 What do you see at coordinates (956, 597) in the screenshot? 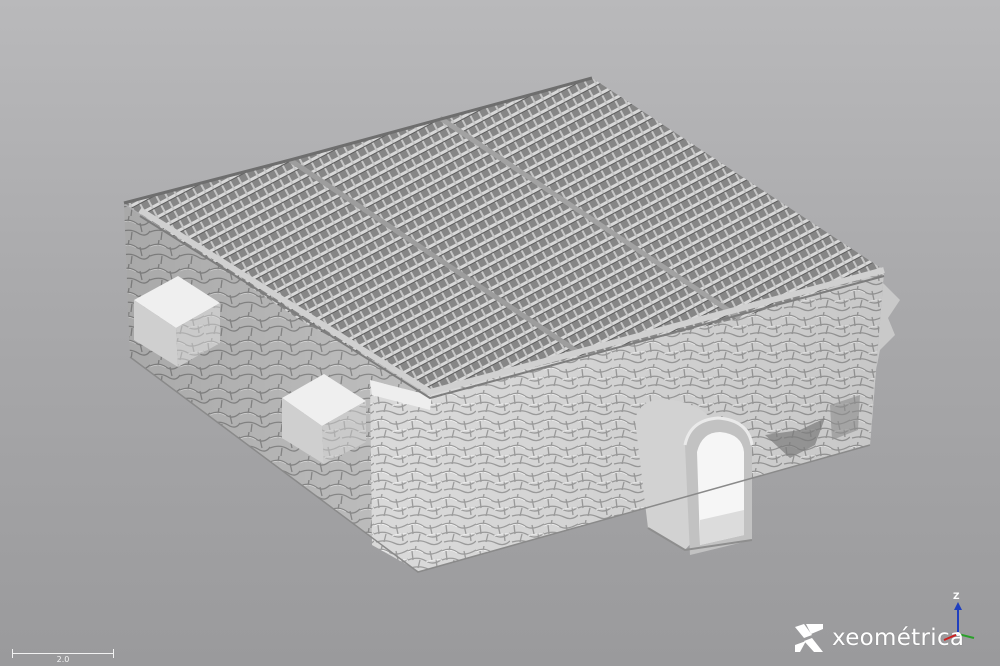
I see `axis-z-label: Z` at bounding box center [956, 597].